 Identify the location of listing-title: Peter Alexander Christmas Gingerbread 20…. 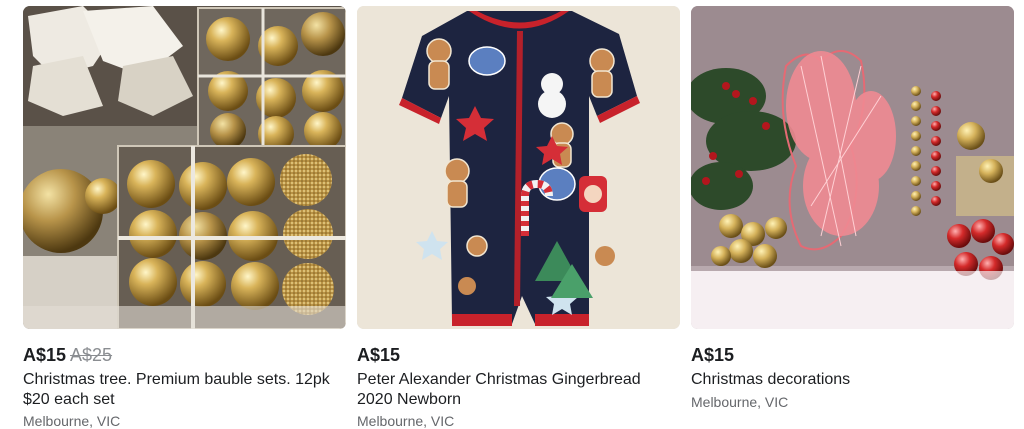
(518, 390).